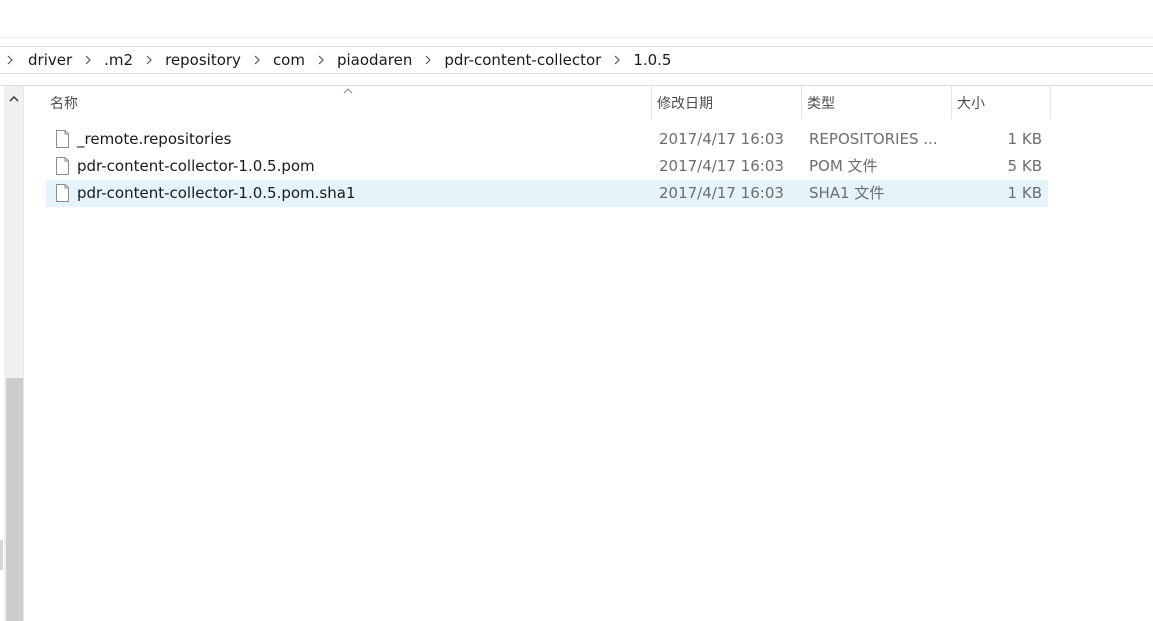 This screenshot has width=1153, height=621. I want to click on breadcrumb-item-piaodaren: piaodaren, so click(374, 60).